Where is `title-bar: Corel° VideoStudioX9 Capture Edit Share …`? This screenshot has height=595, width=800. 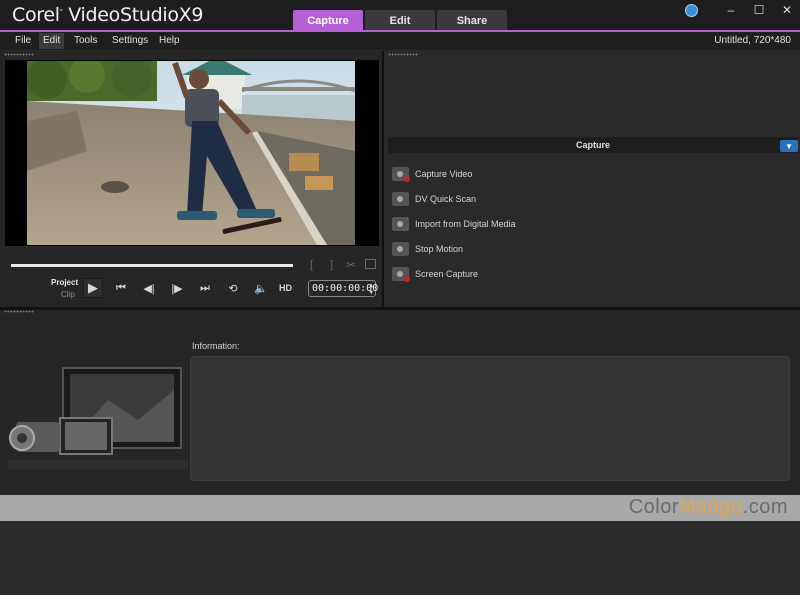 title-bar: Corel° VideoStudioX9 Capture Edit Share … is located at coordinates (400, 15).